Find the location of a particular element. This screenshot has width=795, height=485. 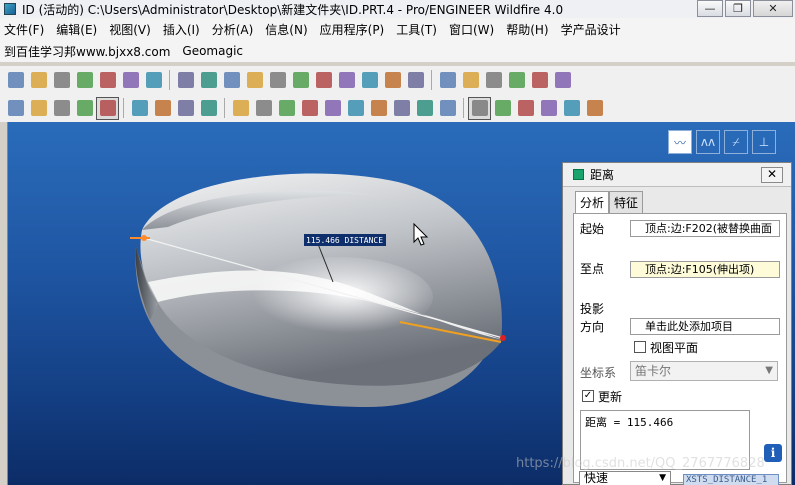

ruler-icon: 〰 is located at coordinates (680, 142).